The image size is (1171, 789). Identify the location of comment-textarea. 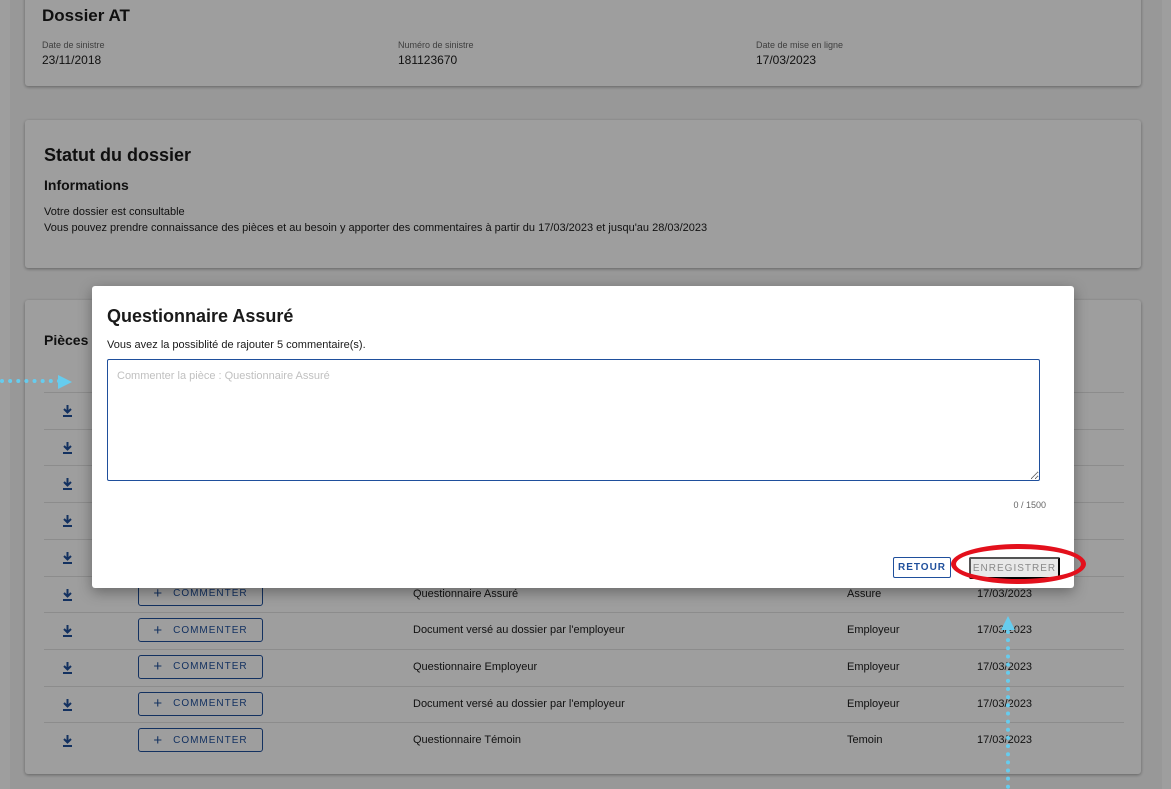
(573, 420).